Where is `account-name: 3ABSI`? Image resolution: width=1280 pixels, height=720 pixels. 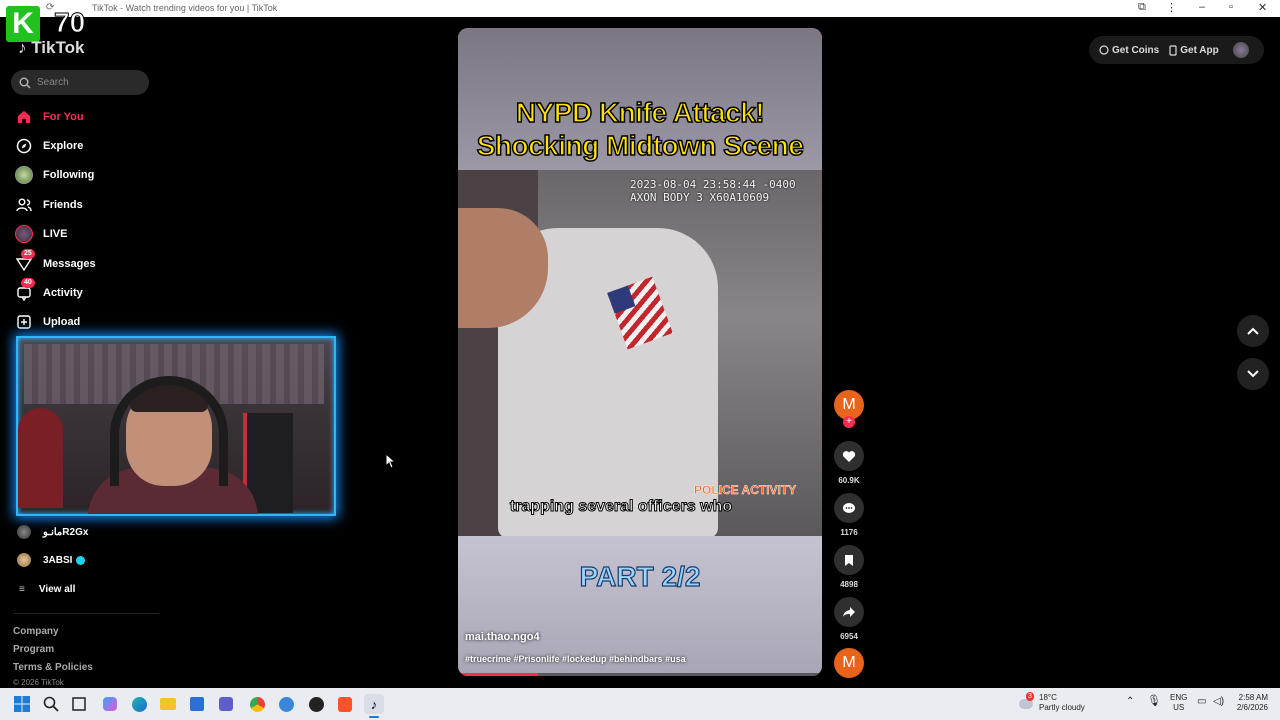
account-name: 3ABSI is located at coordinates (58, 560).